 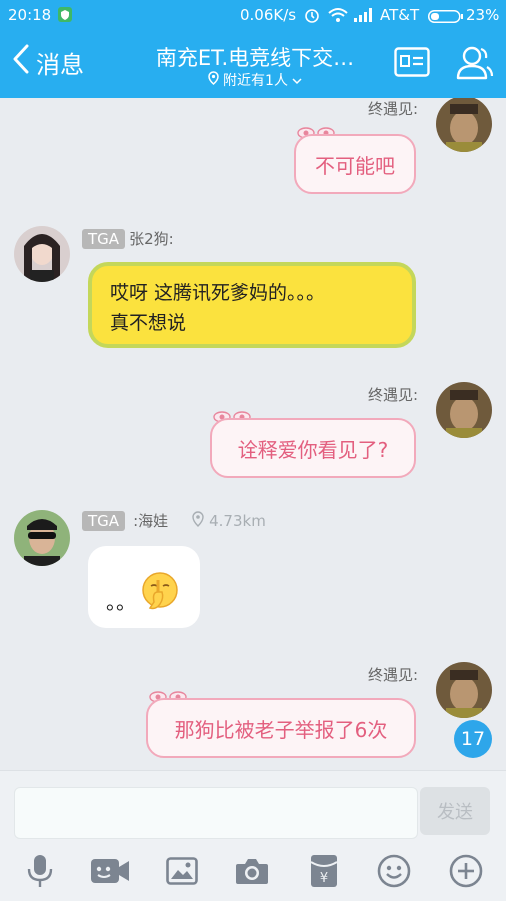 I want to click on chat-header: 消息 南充ET.电竞线下交… 附近有1人, so click(x=253, y=64).